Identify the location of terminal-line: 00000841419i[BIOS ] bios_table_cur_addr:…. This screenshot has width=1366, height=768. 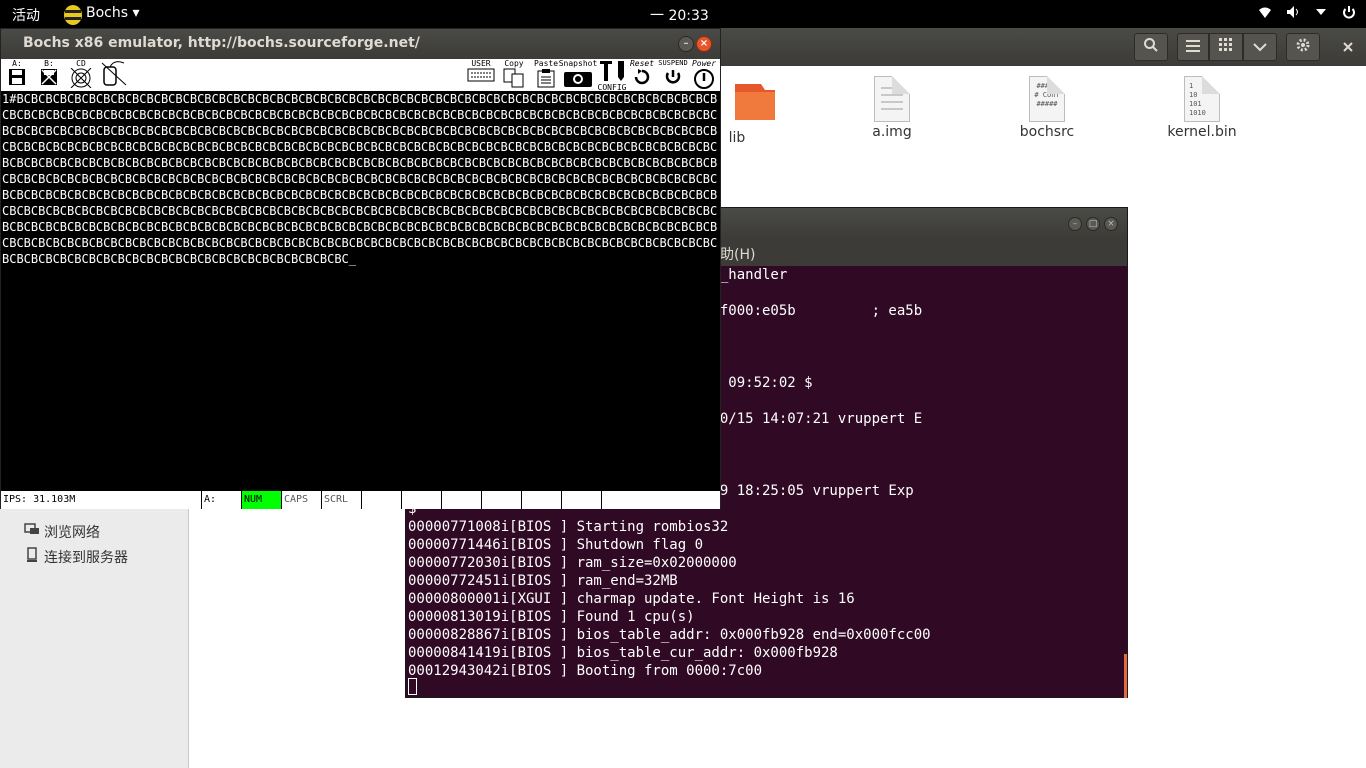
(623, 653).